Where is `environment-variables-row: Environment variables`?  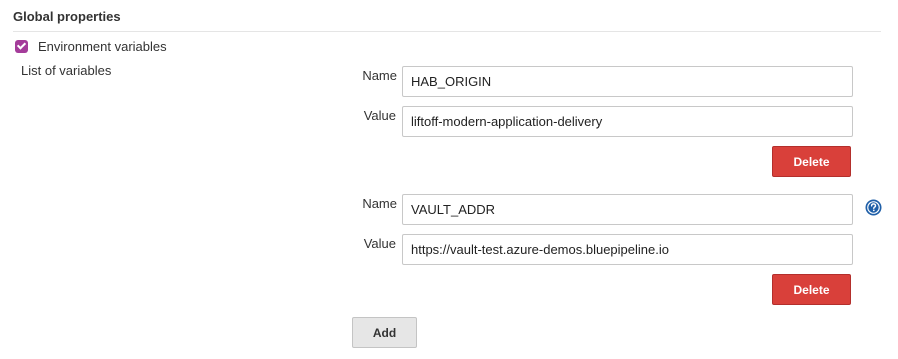 environment-variables-row: Environment variables is located at coordinates (91, 46).